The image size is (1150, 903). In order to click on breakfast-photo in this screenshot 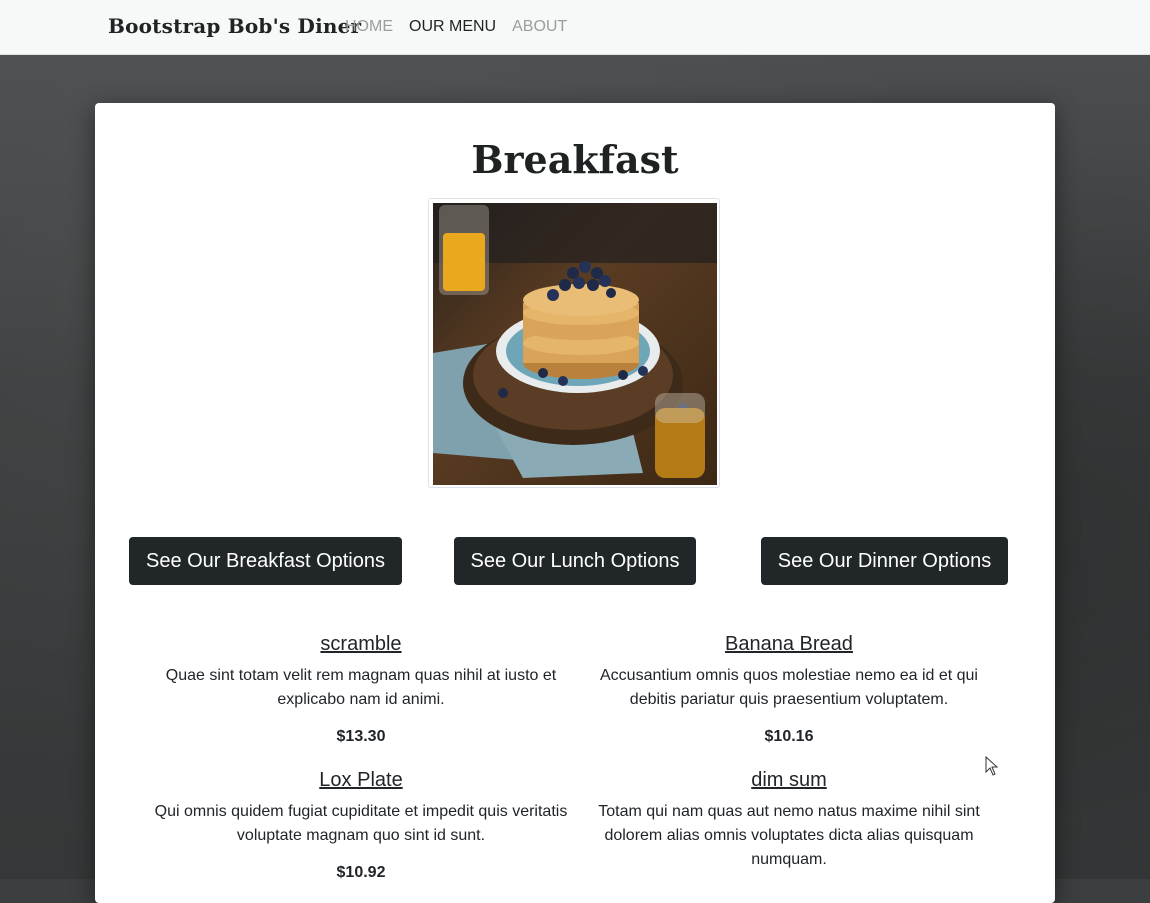, I will do `click(574, 343)`.